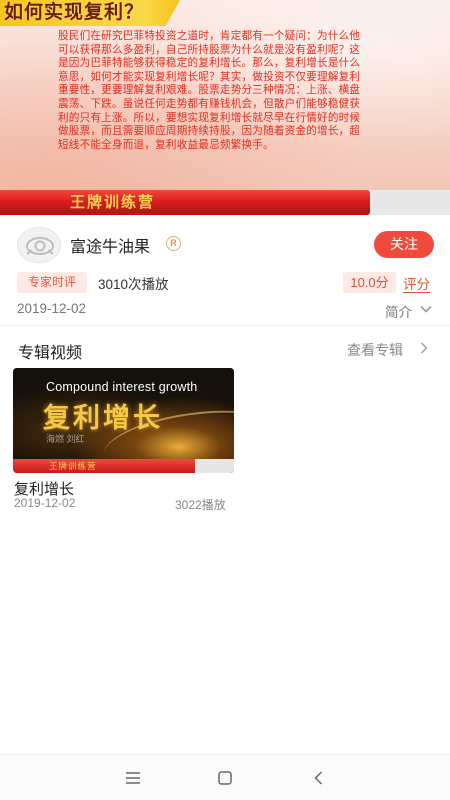 The width and height of the screenshot is (450, 800). I want to click on rank-badge: R, so click(173, 243).